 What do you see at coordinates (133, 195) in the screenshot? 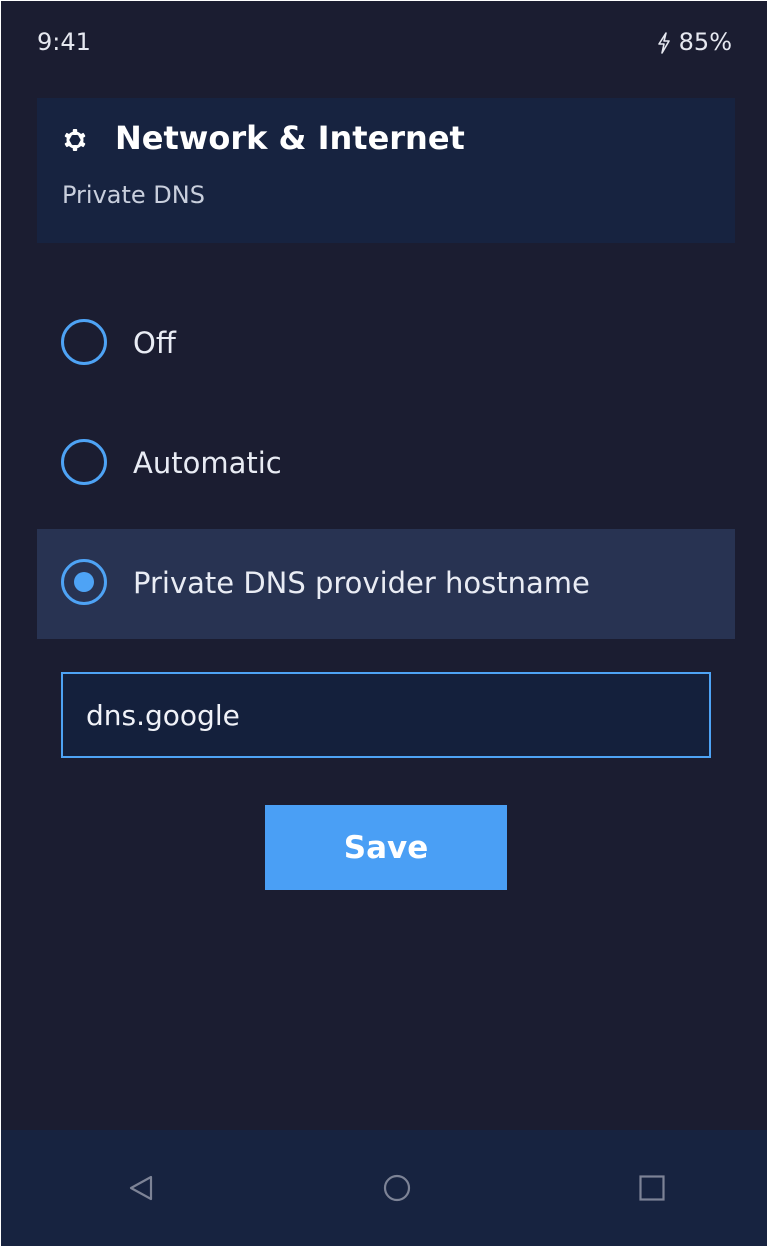
I see `page-subtitle: Private DNS` at bounding box center [133, 195].